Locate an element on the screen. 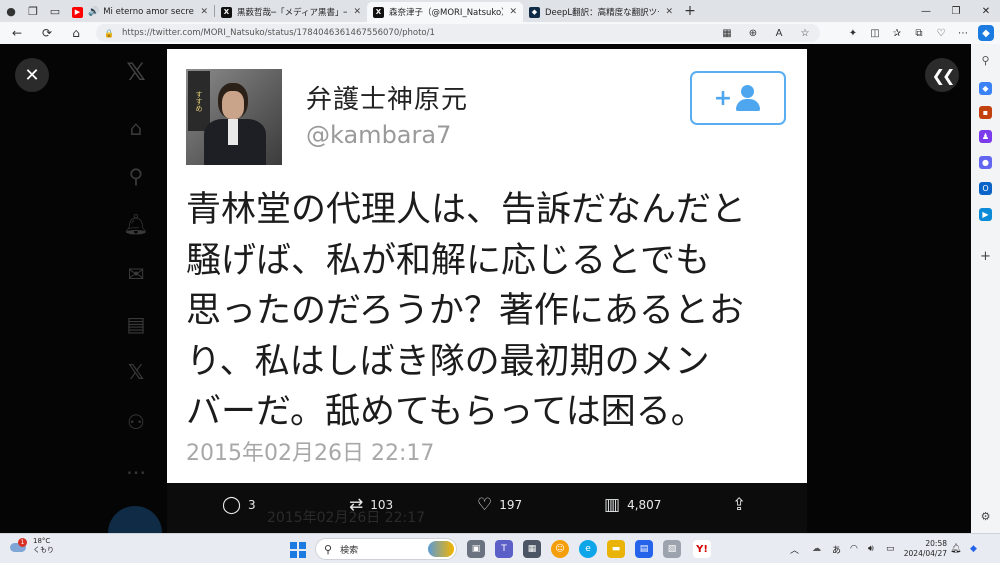 Image resolution: width=1000 pixels, height=563 pixels. tweet-line: 騒げば、私が和解に応じるとでも is located at coordinates (448, 260).